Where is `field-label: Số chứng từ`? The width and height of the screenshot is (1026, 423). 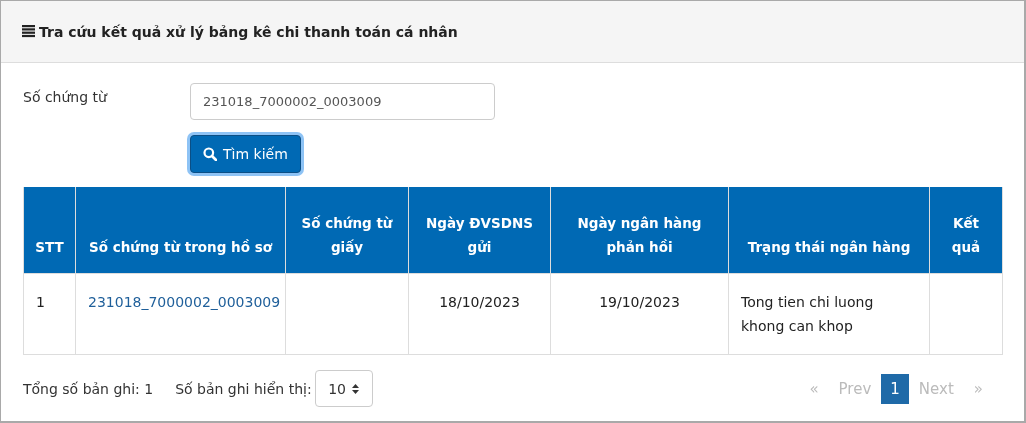
field-label: Số chứng từ is located at coordinates (66, 96).